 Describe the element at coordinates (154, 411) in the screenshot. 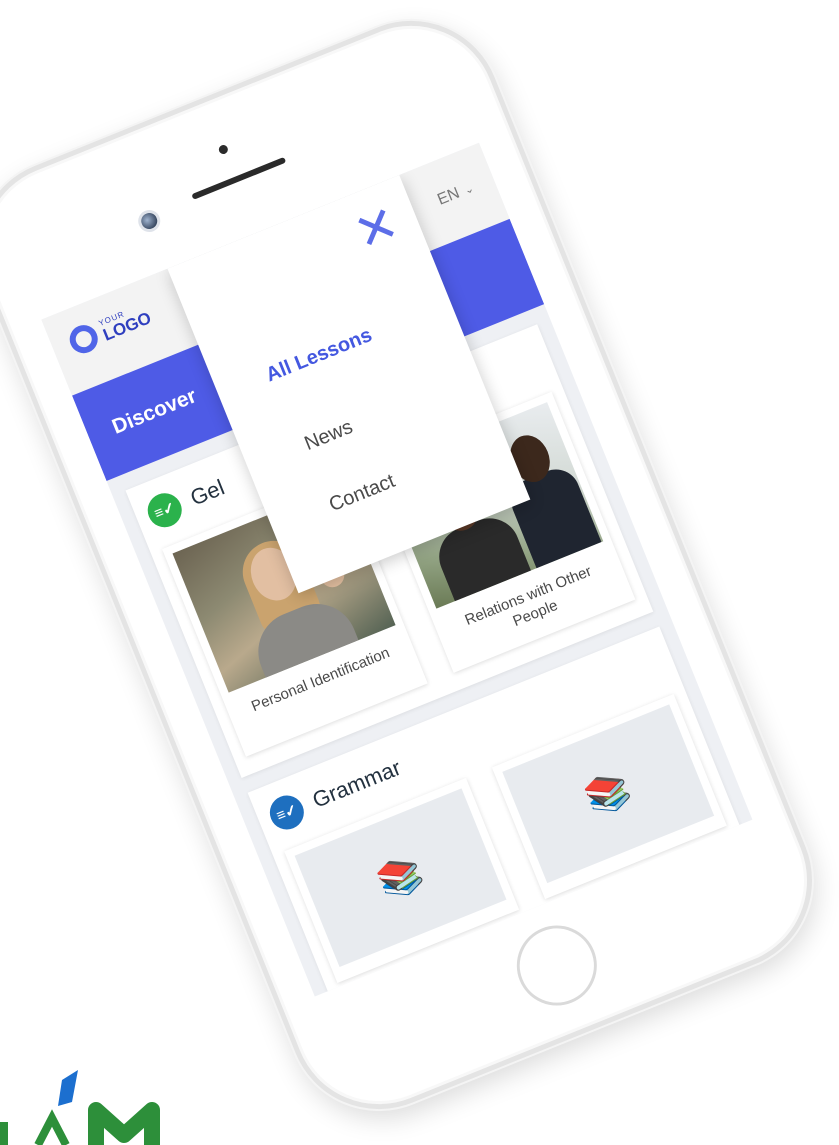

I see `hero-title: Discover` at that location.